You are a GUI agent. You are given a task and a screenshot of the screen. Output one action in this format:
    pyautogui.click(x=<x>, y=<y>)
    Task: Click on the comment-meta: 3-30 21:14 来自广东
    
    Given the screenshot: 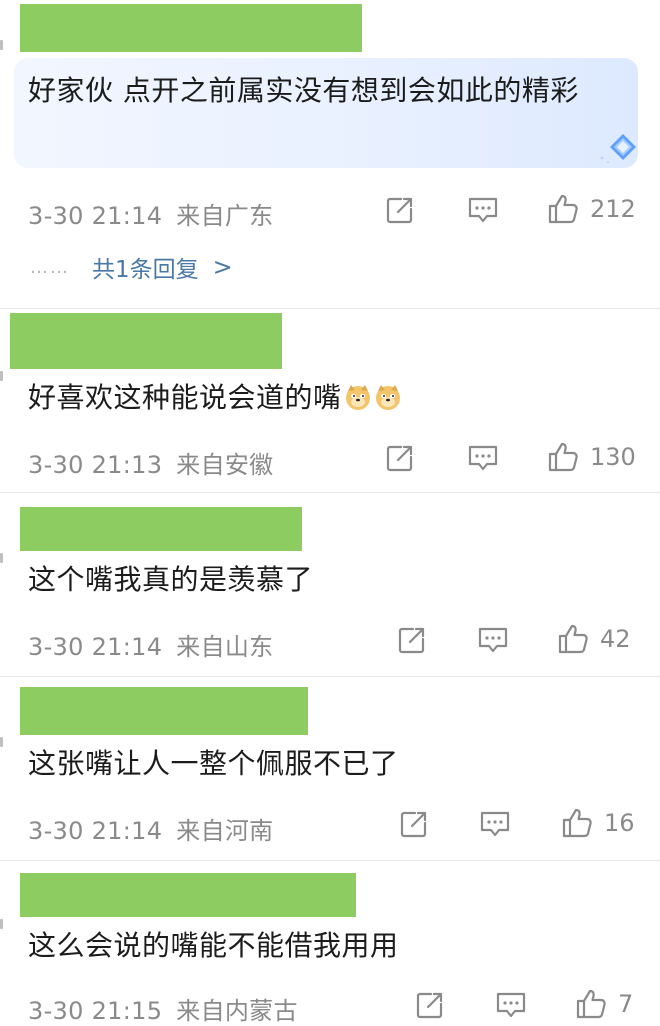 What is the action you would take?
    pyautogui.click(x=150, y=213)
    